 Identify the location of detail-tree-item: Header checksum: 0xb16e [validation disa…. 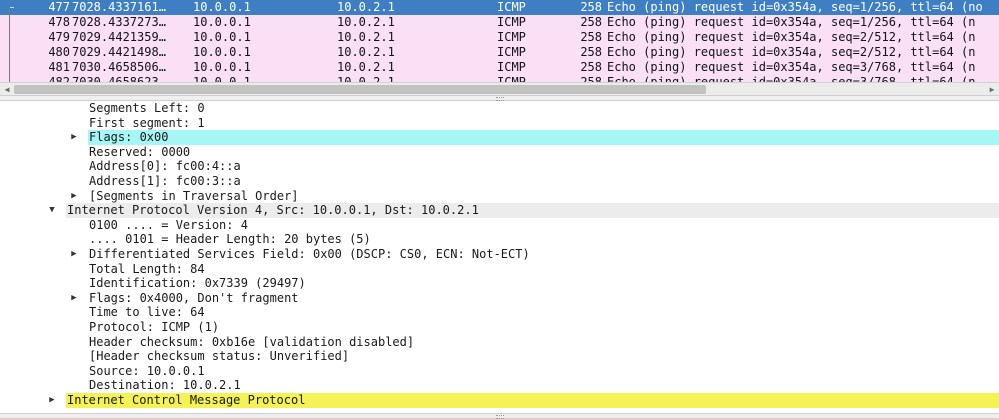
(499, 342).